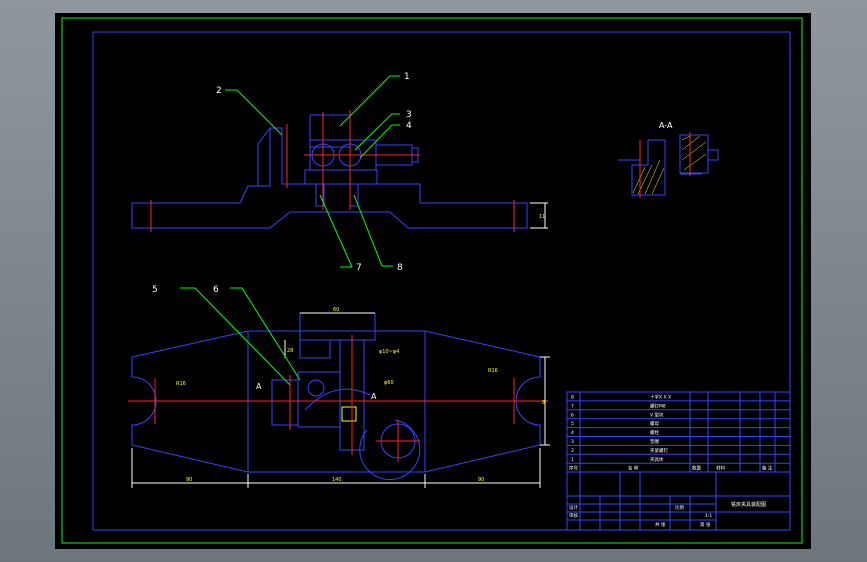  I want to click on dim-small-height: 28, so click(290, 351).